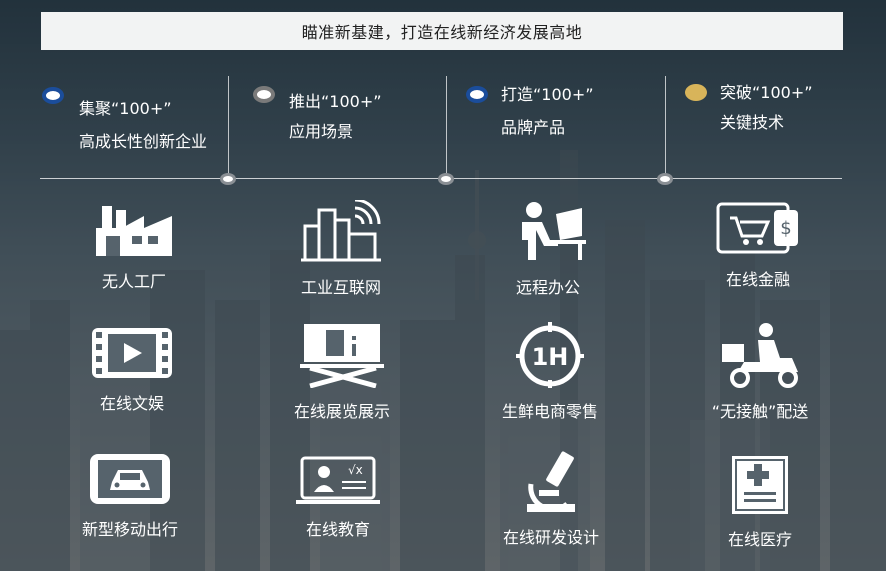 This screenshot has height=571, width=886. Describe the element at coordinates (766, 108) in the screenshot. I see `goal-4: 突破“100+” 关键技术` at that location.